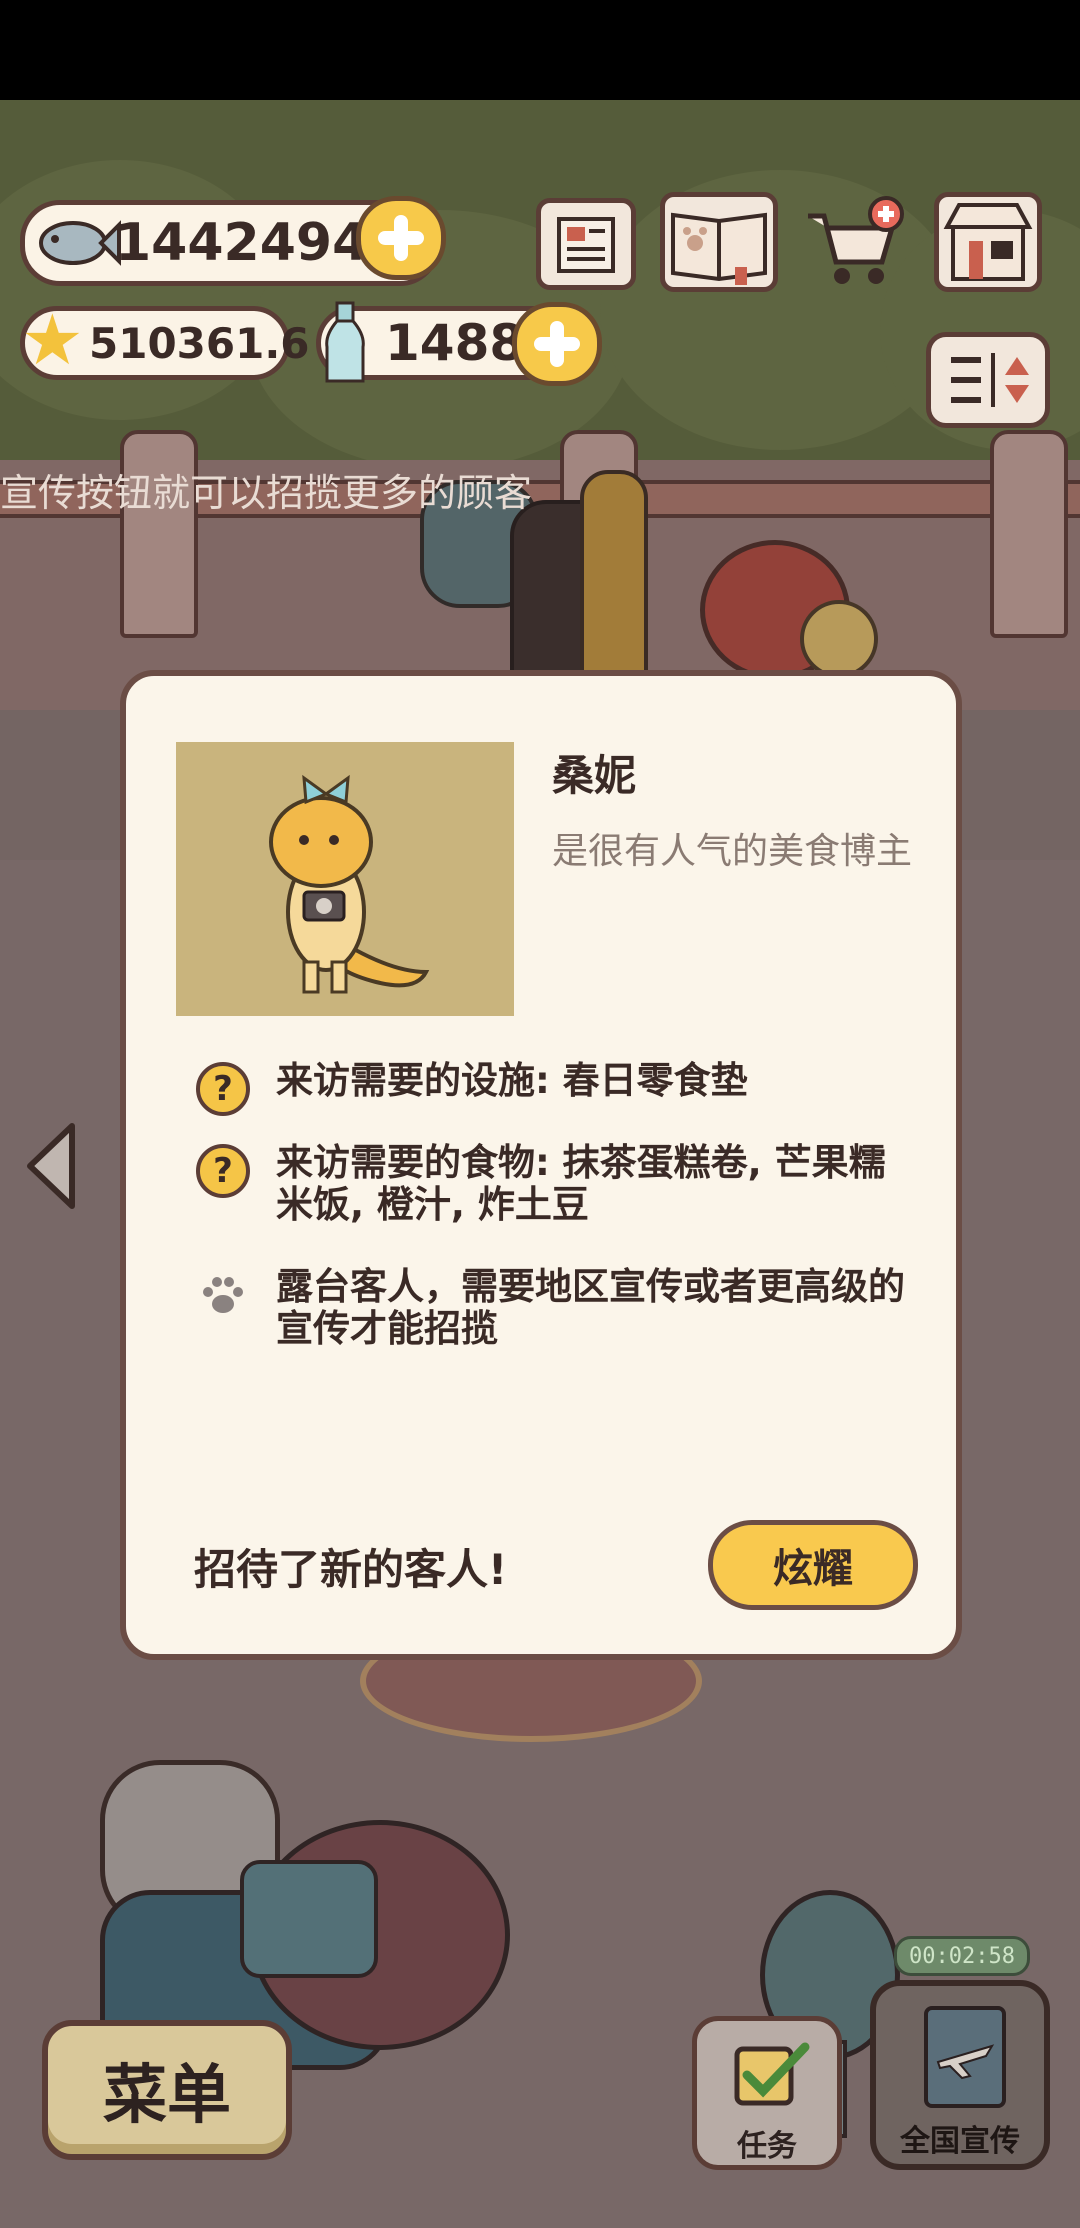  Describe the element at coordinates (767, 2146) in the screenshot. I see `task-label: 任务` at that location.